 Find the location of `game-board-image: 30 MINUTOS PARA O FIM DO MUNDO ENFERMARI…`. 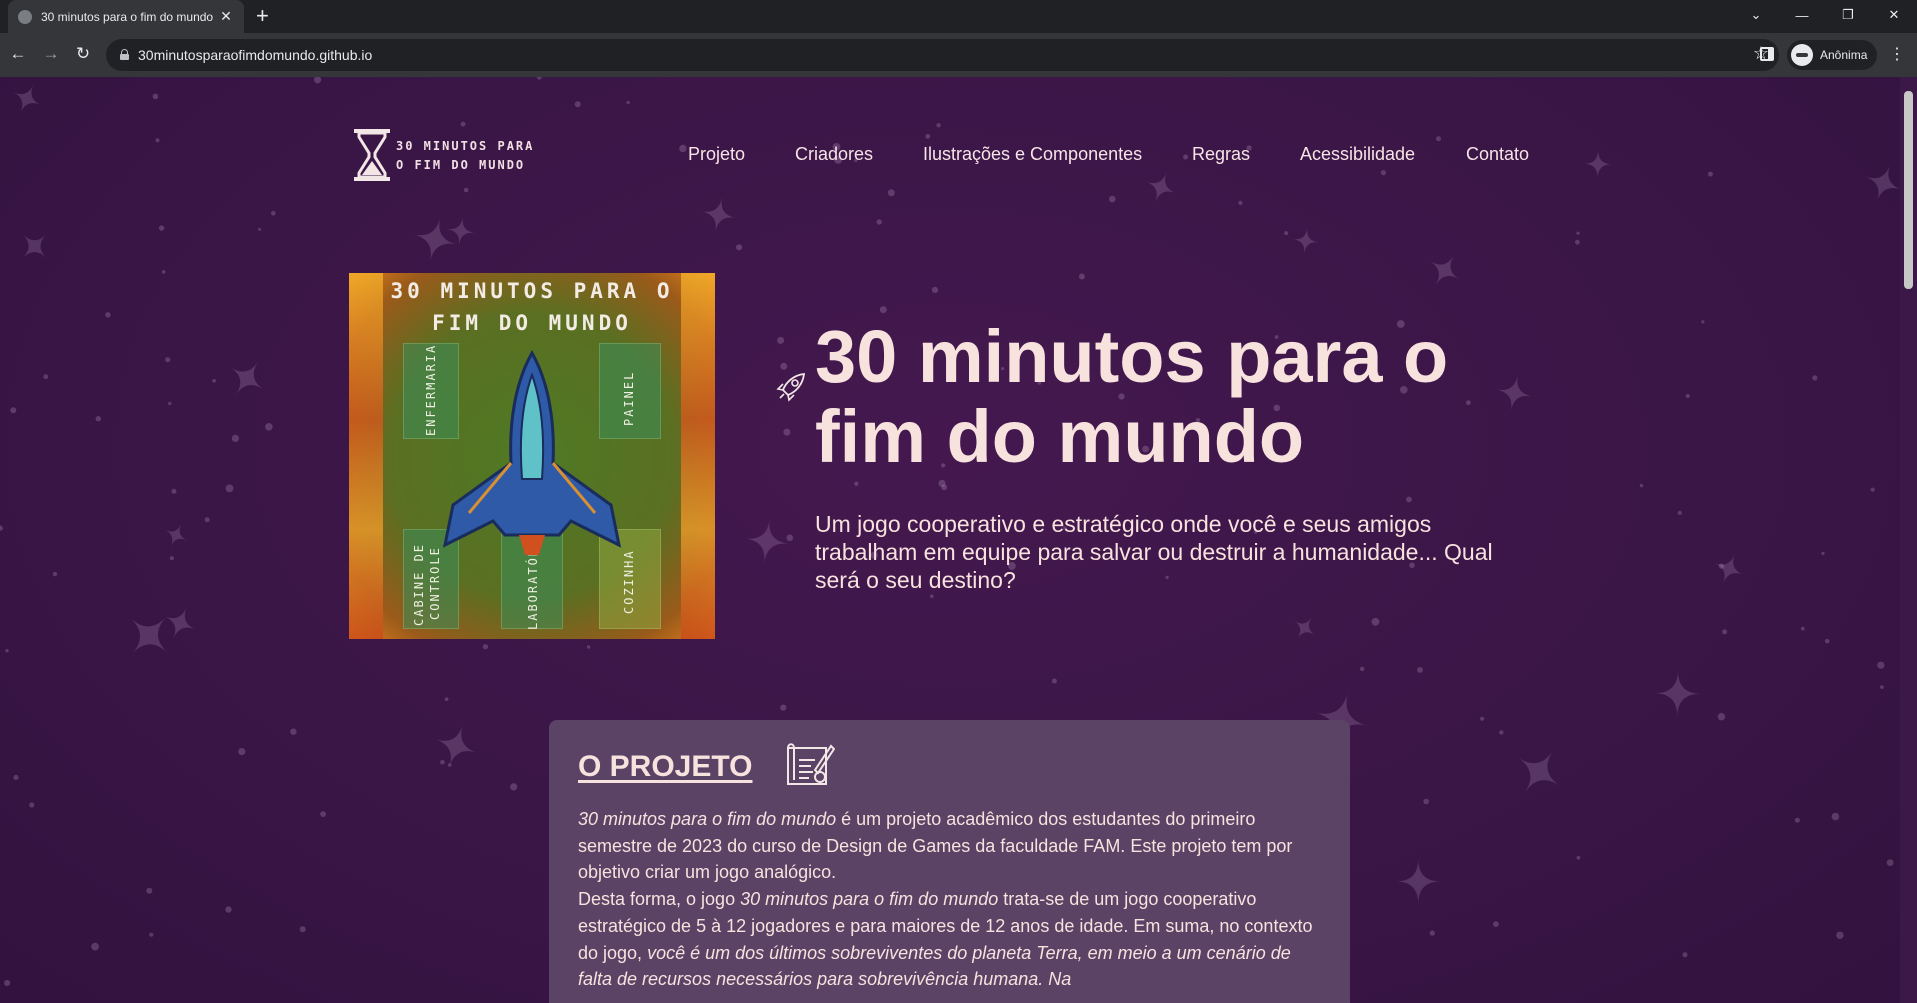

game-board-image: 30 MINUTOS PARA O FIM DO MUNDO ENFERMARI… is located at coordinates (532, 456).